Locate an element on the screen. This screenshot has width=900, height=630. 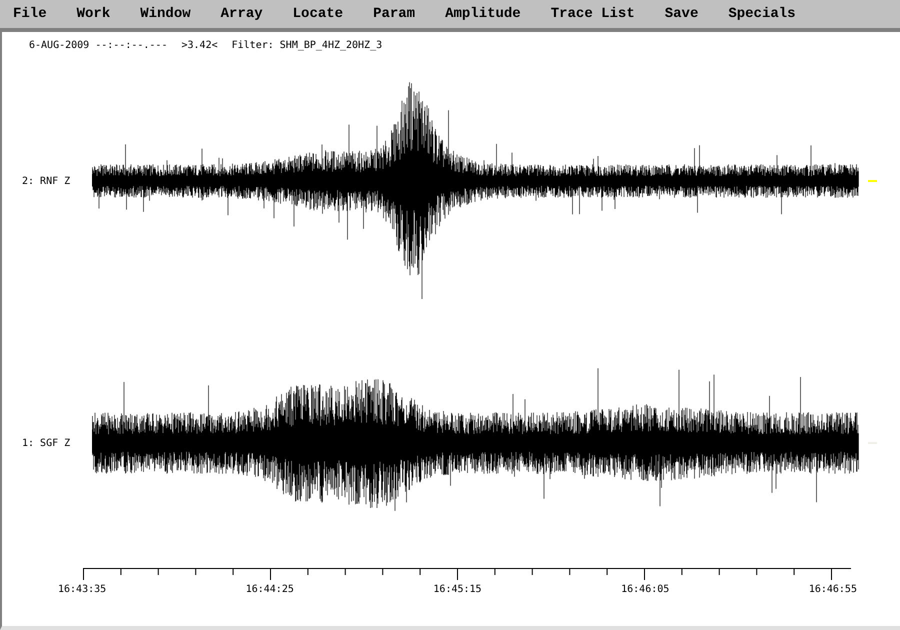
trace-label: 2: RNF Z is located at coordinates (46, 181).